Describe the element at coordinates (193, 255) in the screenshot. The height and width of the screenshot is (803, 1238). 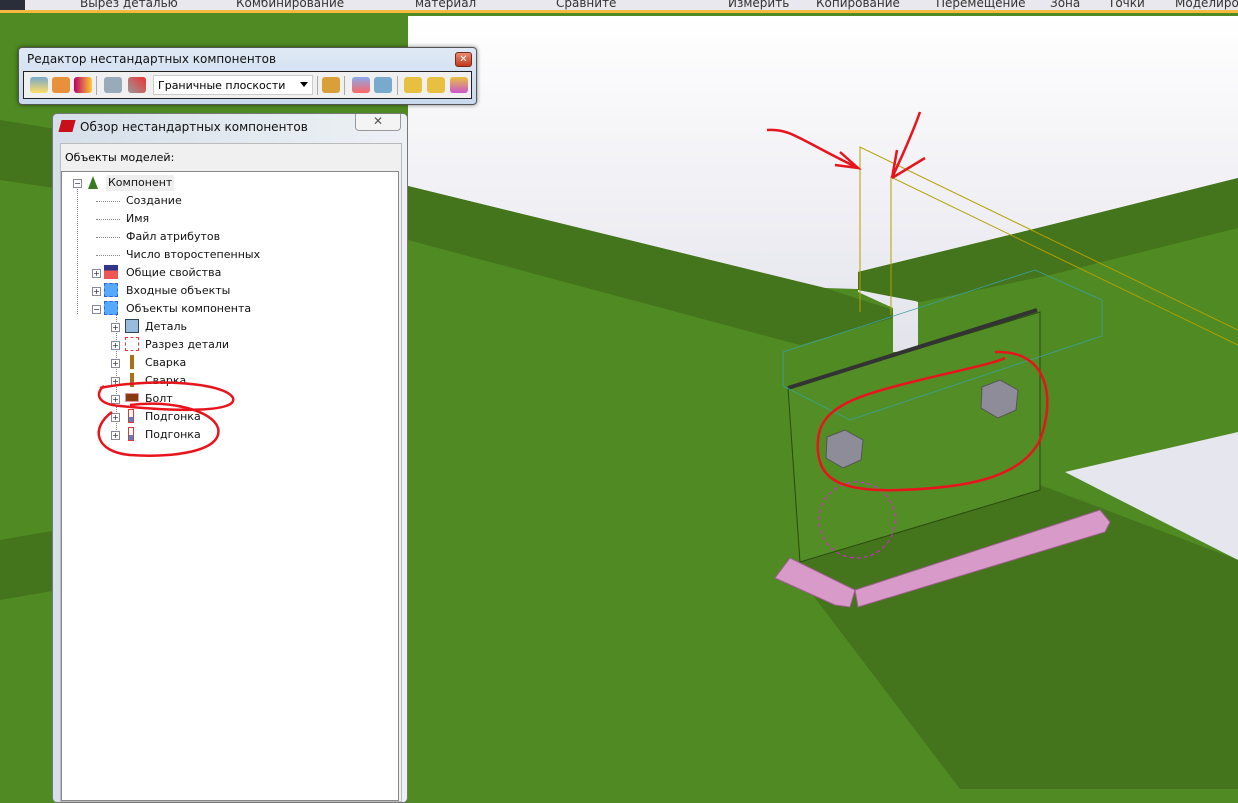
I see `tree-node-secondary-count: Число второстепенных` at that location.